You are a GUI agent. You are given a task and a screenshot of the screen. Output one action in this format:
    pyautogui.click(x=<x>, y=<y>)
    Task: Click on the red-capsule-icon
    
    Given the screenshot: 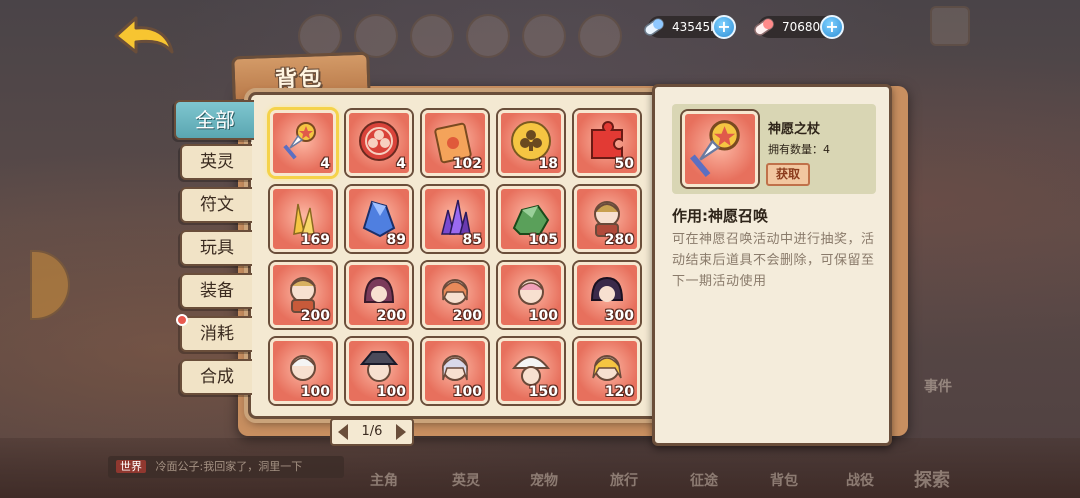 What is the action you would take?
    pyautogui.click(x=764, y=27)
    